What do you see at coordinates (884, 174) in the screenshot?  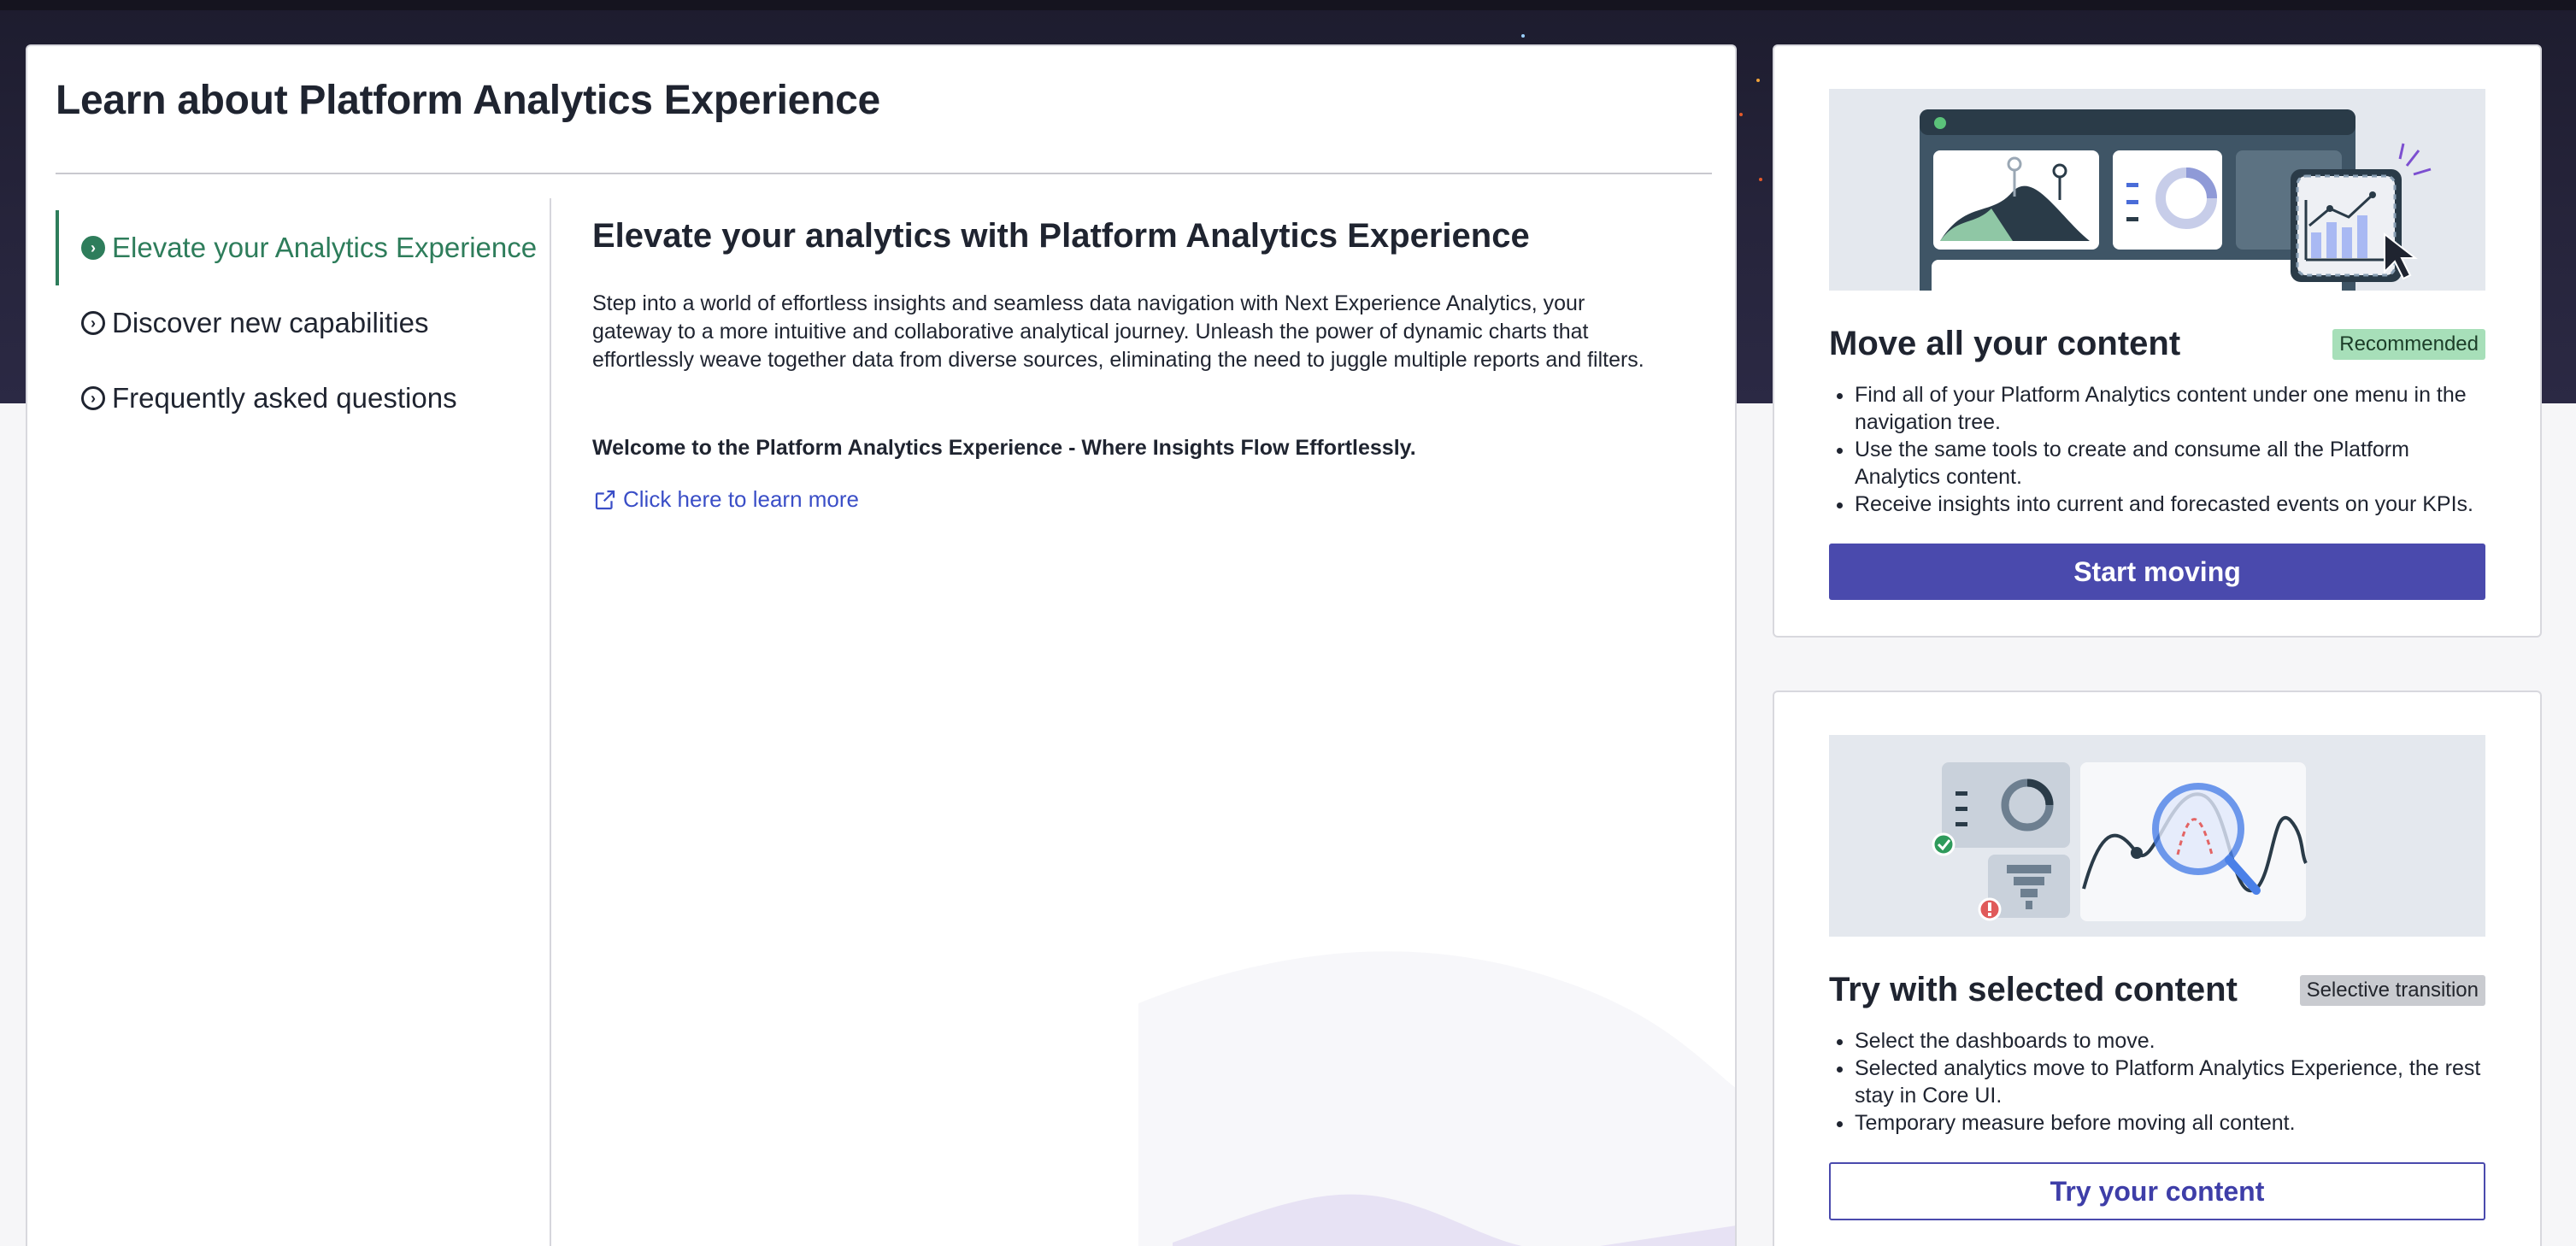 I see `title-divider` at bounding box center [884, 174].